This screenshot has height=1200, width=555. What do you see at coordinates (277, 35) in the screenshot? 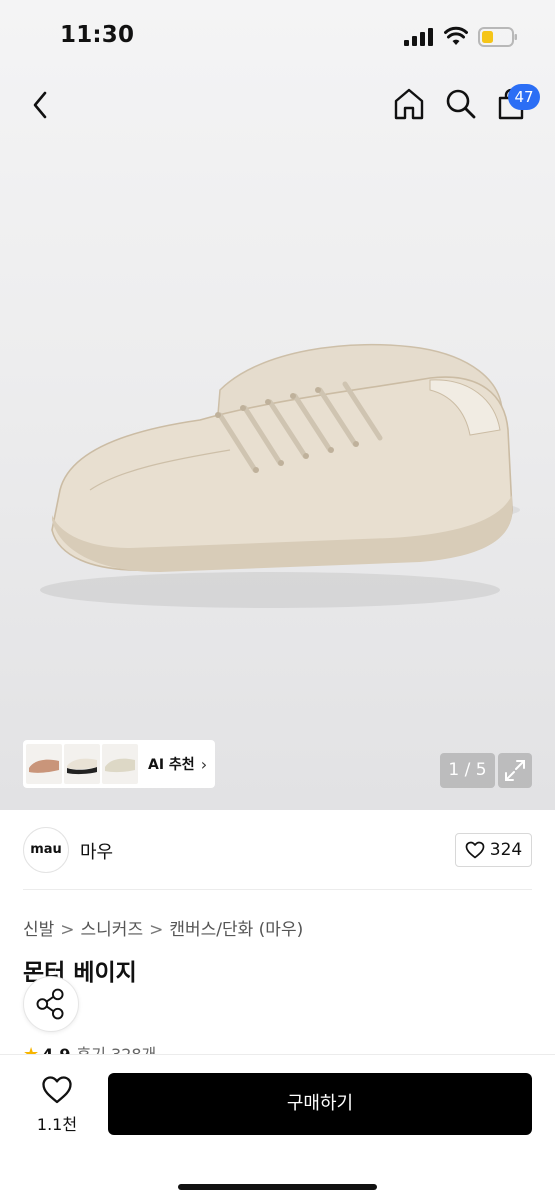
I see `status-bar: 11:30` at bounding box center [277, 35].